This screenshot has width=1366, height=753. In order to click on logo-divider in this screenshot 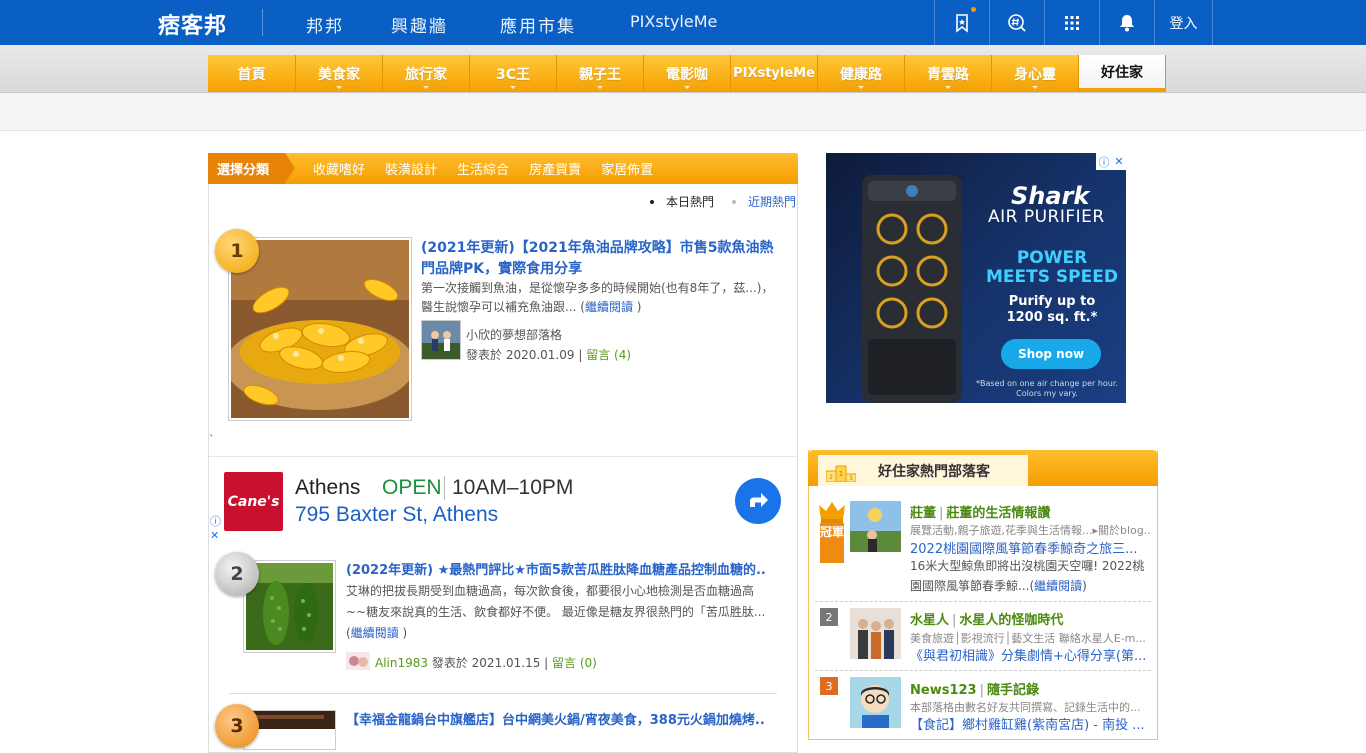, I will do `click(262, 22)`.